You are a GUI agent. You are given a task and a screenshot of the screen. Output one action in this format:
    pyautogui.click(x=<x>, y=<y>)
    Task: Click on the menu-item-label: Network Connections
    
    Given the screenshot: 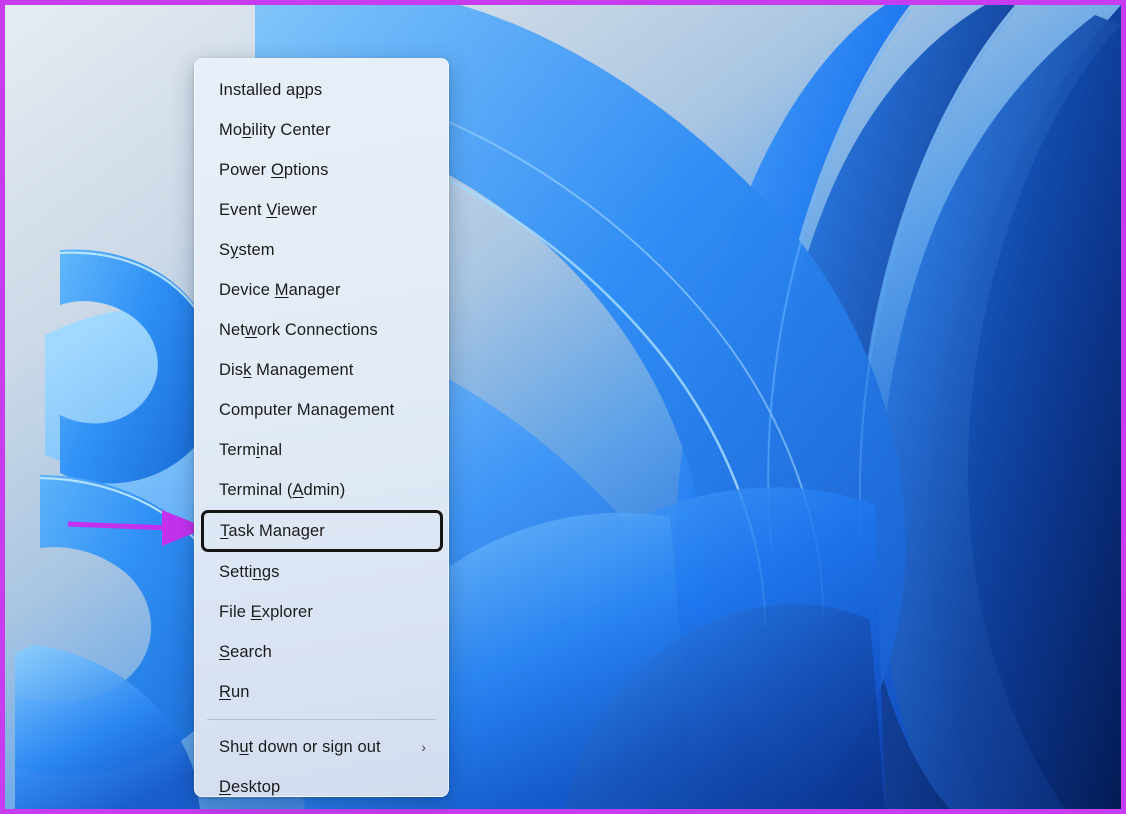 What is the action you would take?
    pyautogui.click(x=298, y=329)
    